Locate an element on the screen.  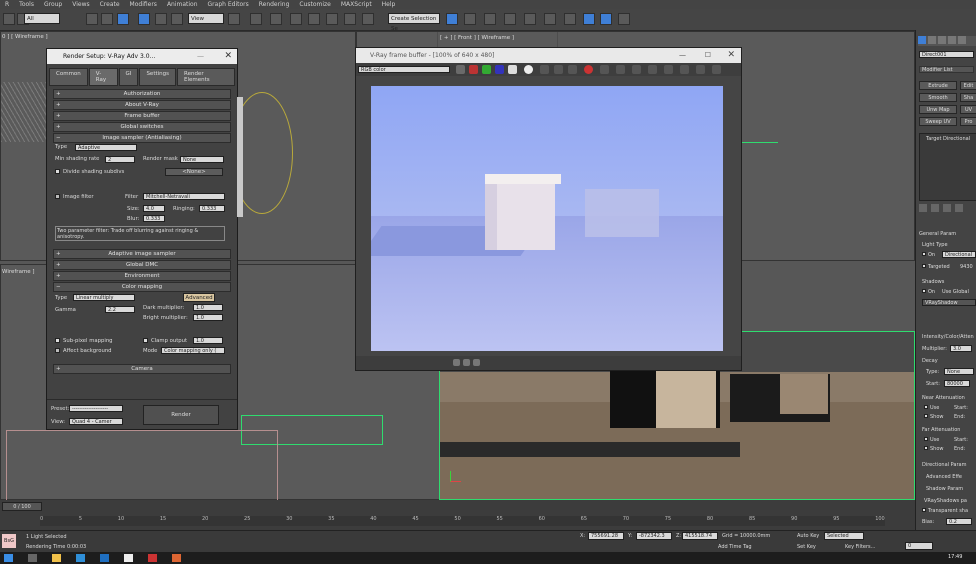
angle-snap-icon is located at coordinates (314, 19).